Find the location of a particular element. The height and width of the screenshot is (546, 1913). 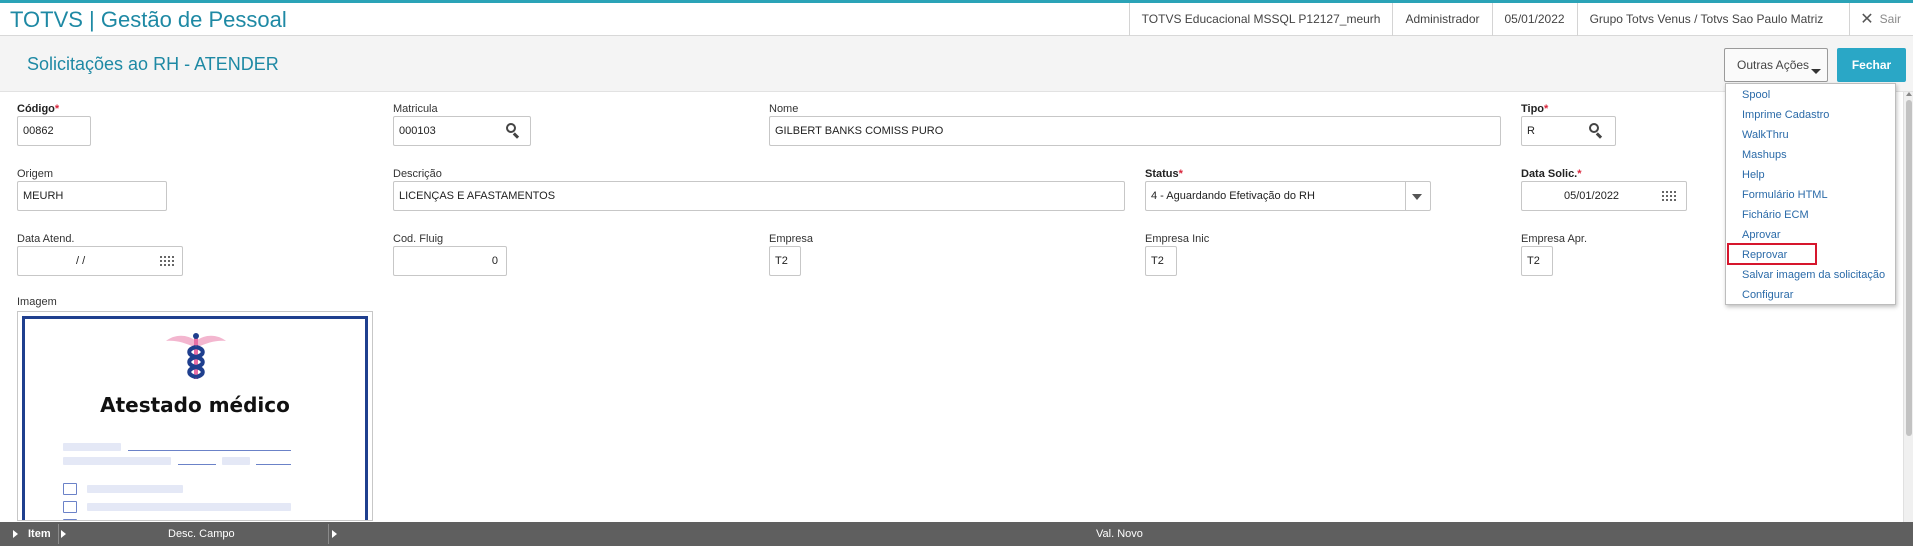

status-select: 4 - Aguardando Efetivação do RH is located at coordinates (1288, 196).